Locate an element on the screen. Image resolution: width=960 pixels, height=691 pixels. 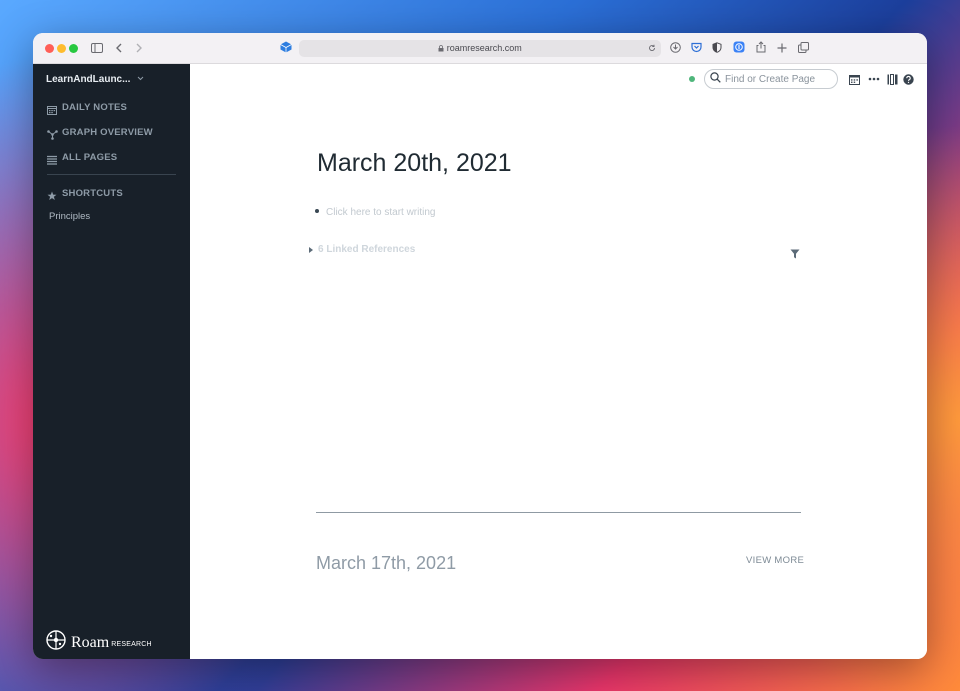
privacy-shield-icon is located at coordinates (717, 49).